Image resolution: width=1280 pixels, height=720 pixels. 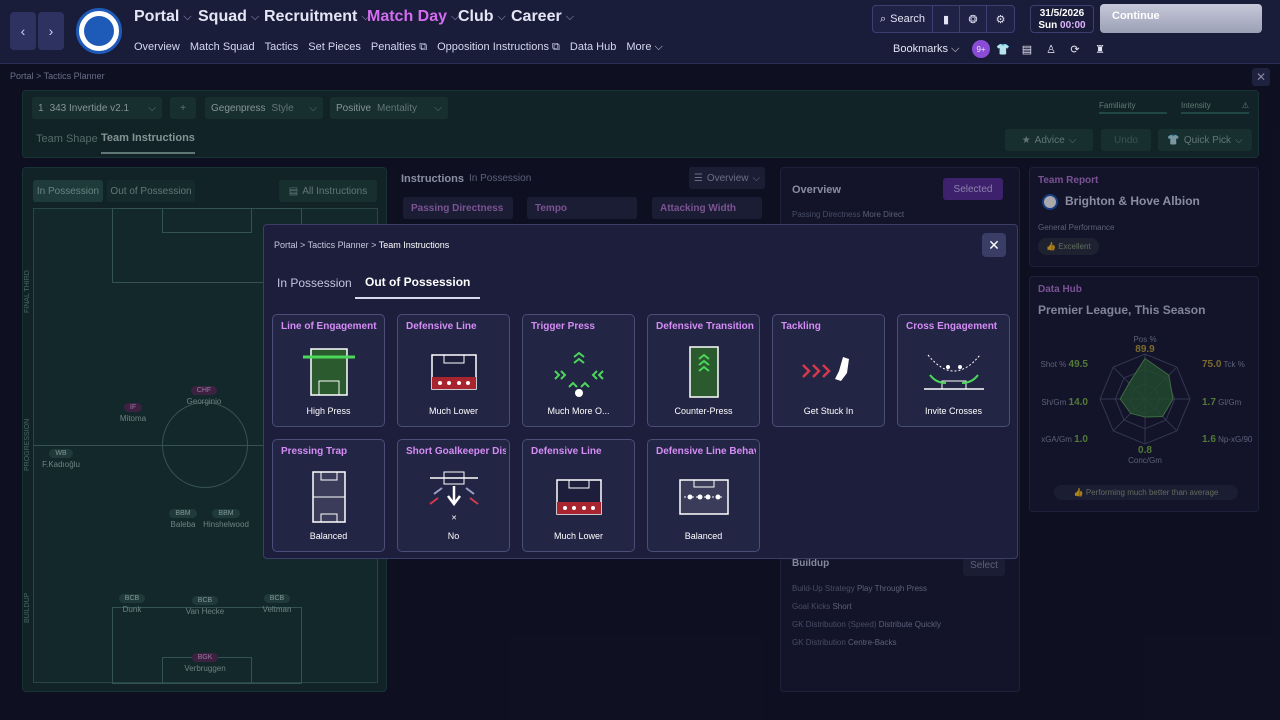 I want to click on club-crest, so click(x=99, y=31).